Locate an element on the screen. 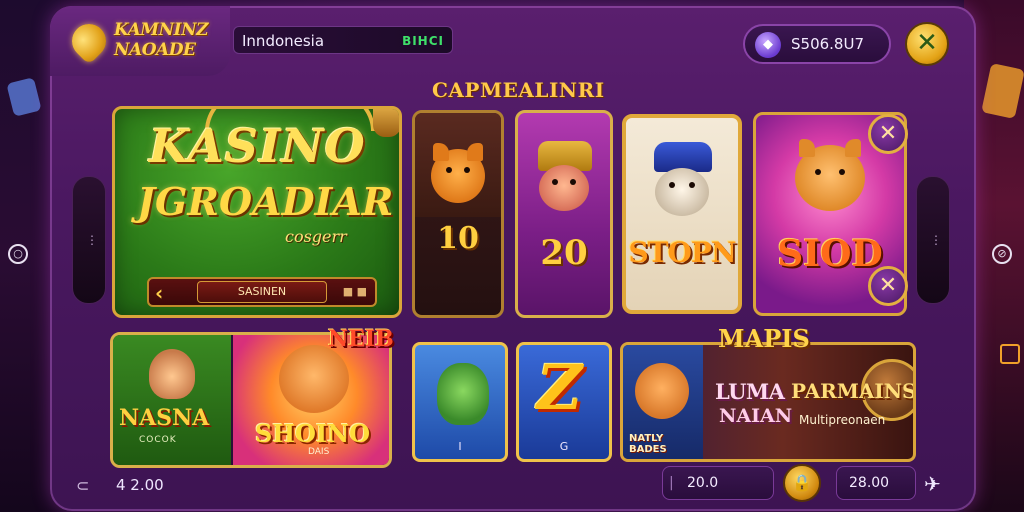 This screenshot has height=512, width=1024. lock-icon: 🔒 is located at coordinates (802, 483).